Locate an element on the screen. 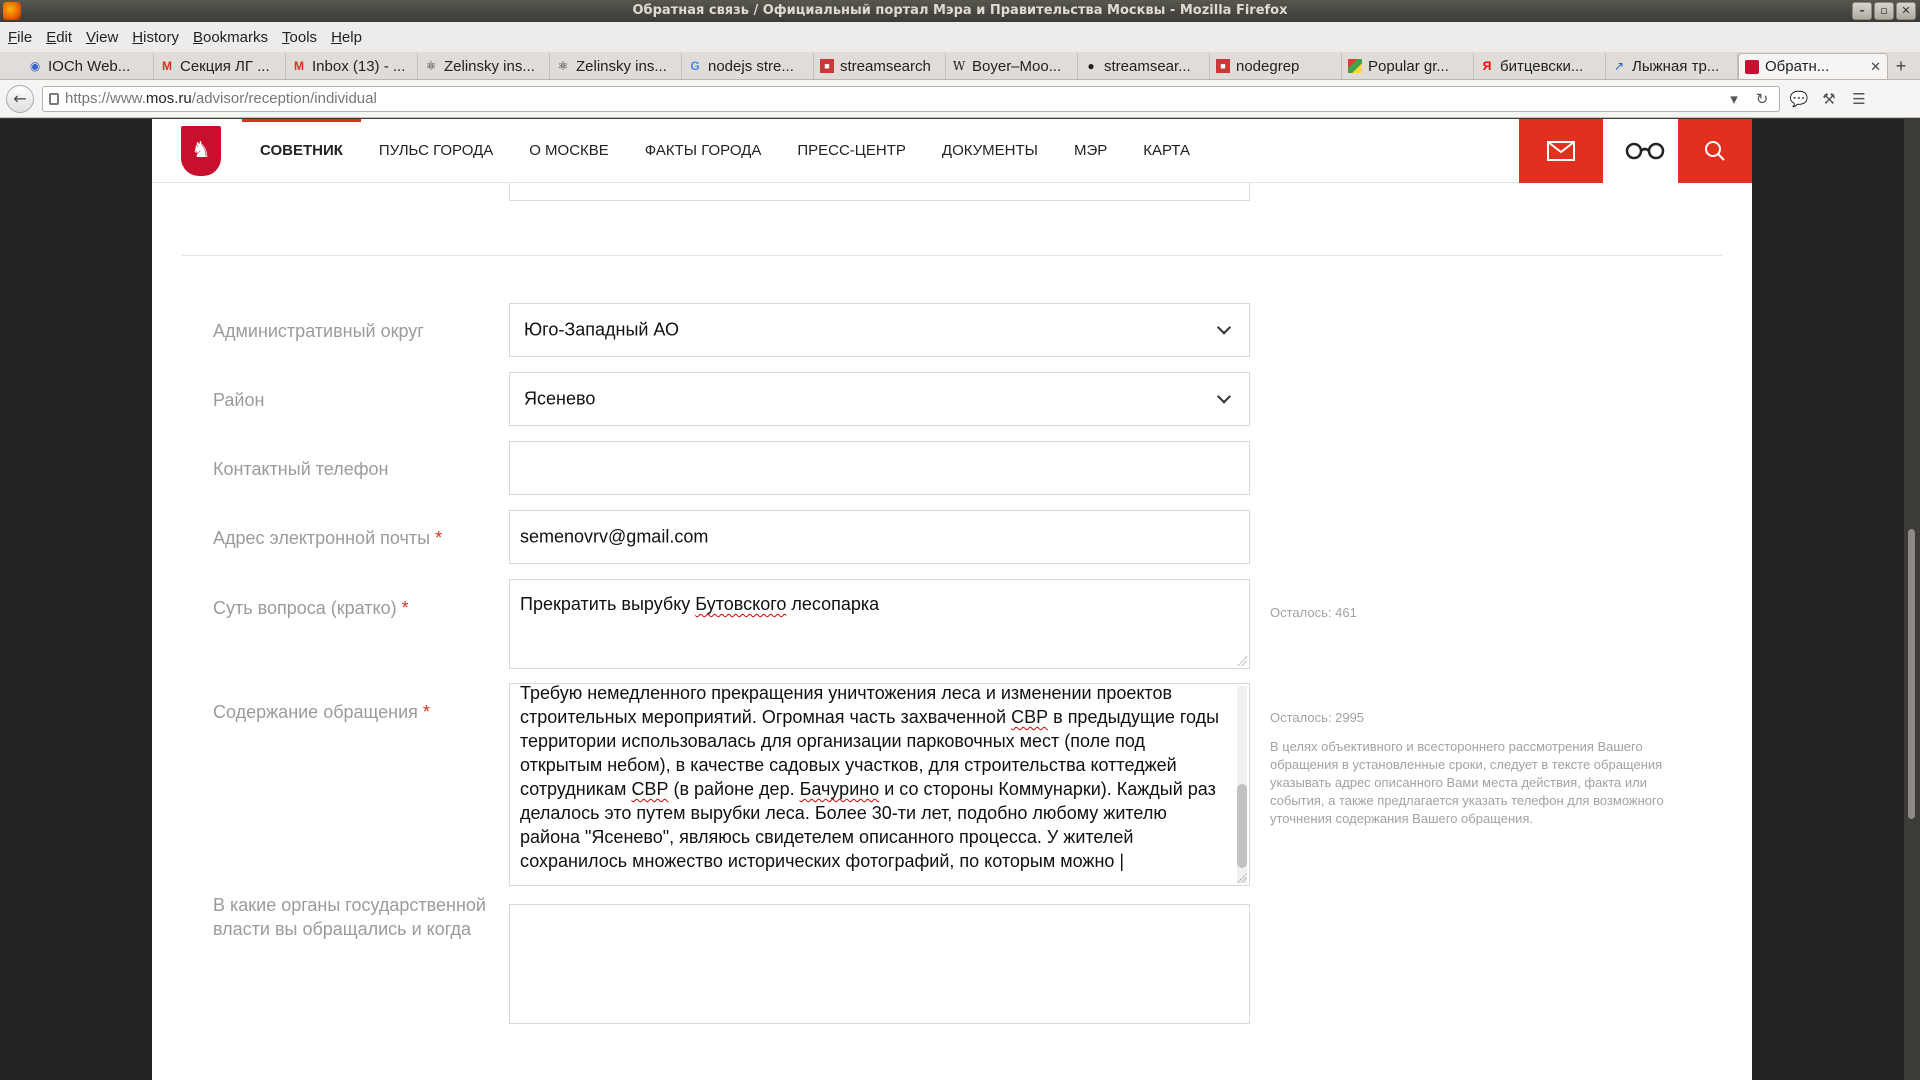 The height and width of the screenshot is (1080, 1920). search-button is located at coordinates (1715, 151).